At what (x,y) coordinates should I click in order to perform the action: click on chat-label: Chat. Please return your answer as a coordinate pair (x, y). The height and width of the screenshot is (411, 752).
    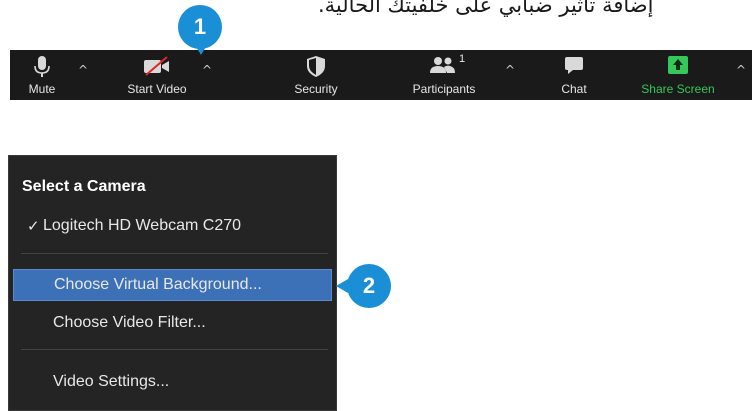
    Looking at the image, I should click on (574, 89).